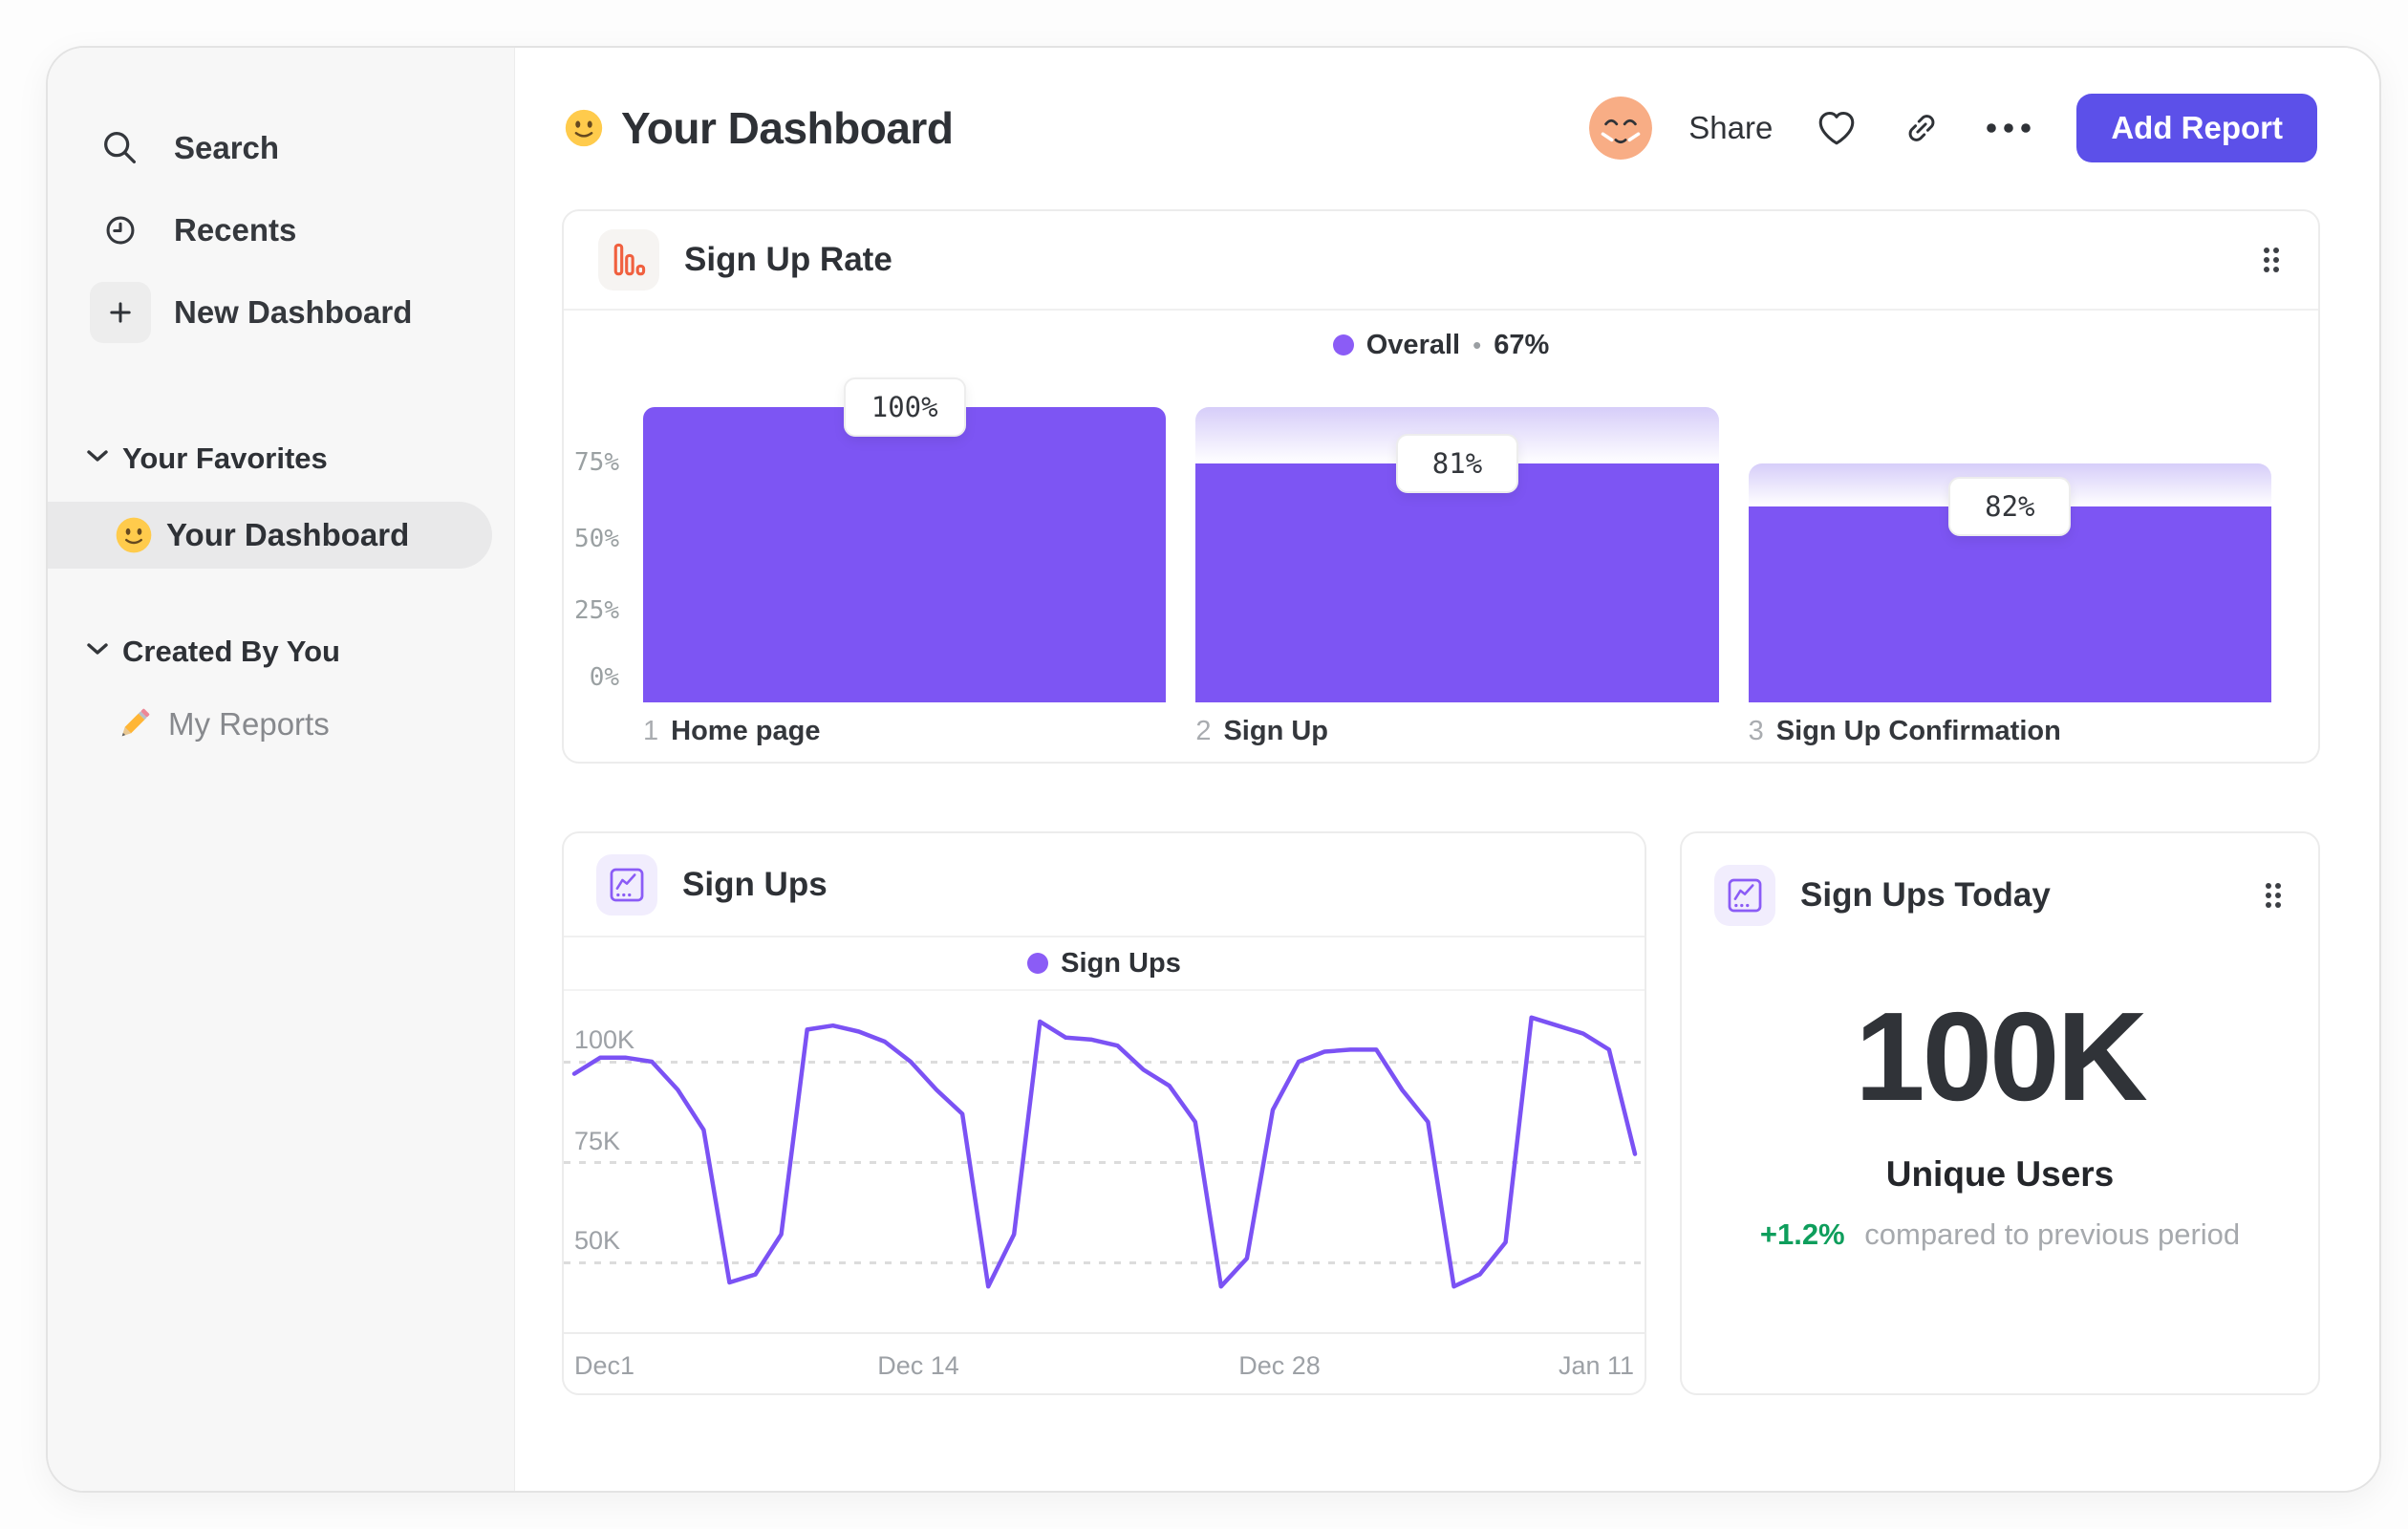  What do you see at coordinates (121, 230) in the screenshot?
I see `clock-icon` at bounding box center [121, 230].